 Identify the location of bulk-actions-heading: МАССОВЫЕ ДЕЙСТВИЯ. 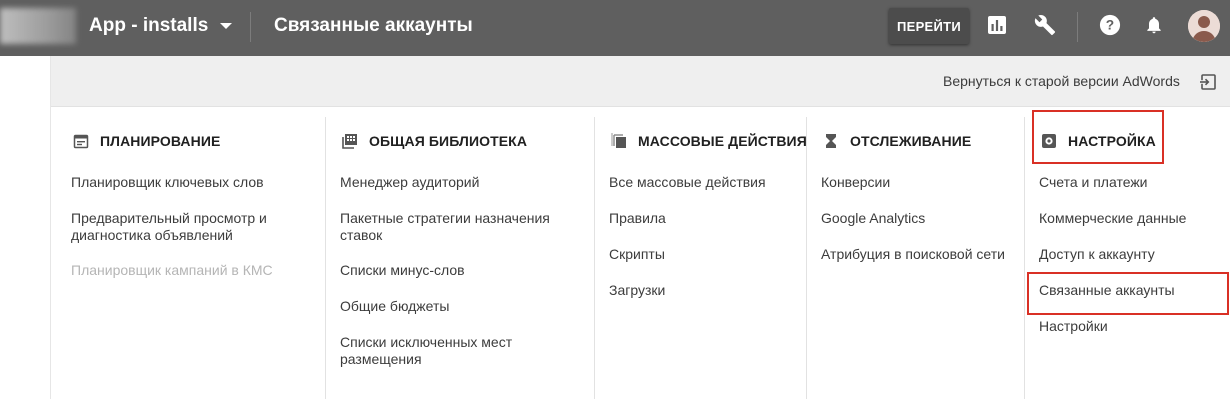
(708, 141).